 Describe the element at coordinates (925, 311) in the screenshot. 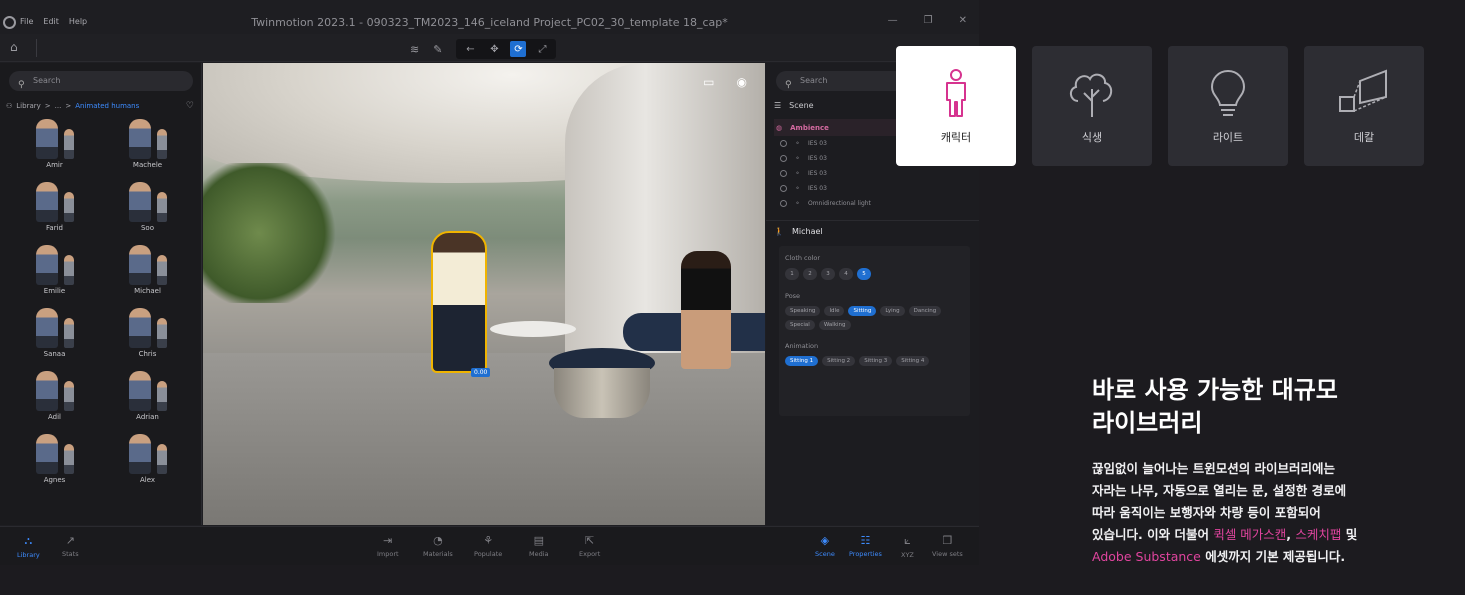

I see `pose-option: Dancing` at that location.